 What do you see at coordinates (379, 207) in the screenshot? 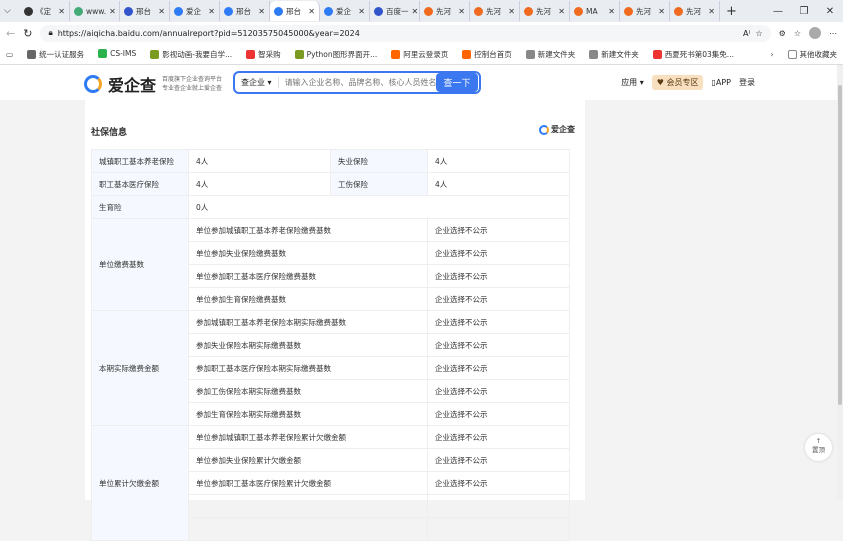
I see `row-value: 0人` at bounding box center [379, 207].